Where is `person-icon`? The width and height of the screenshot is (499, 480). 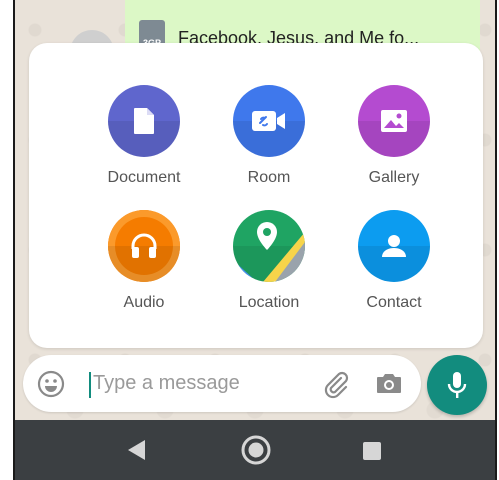 person-icon is located at coordinates (394, 246).